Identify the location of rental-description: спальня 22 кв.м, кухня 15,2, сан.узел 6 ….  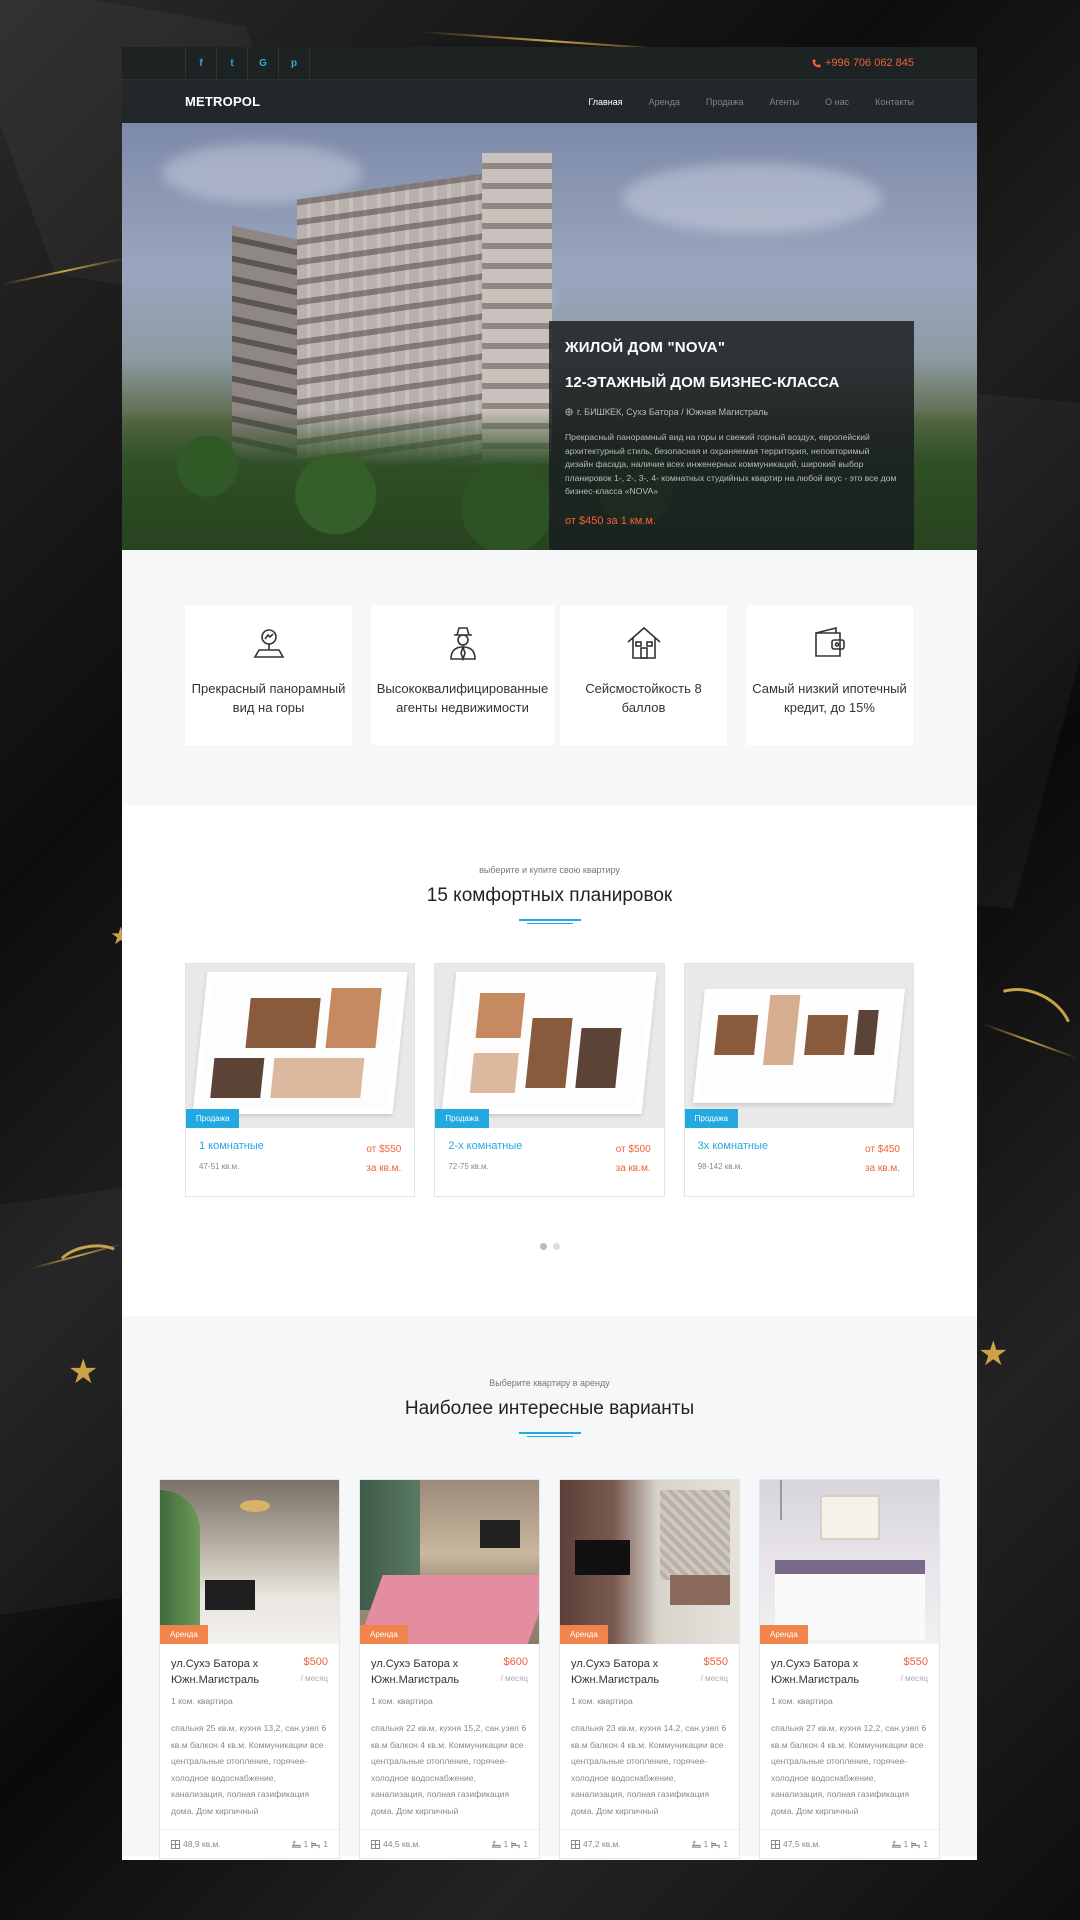
(449, 1769).